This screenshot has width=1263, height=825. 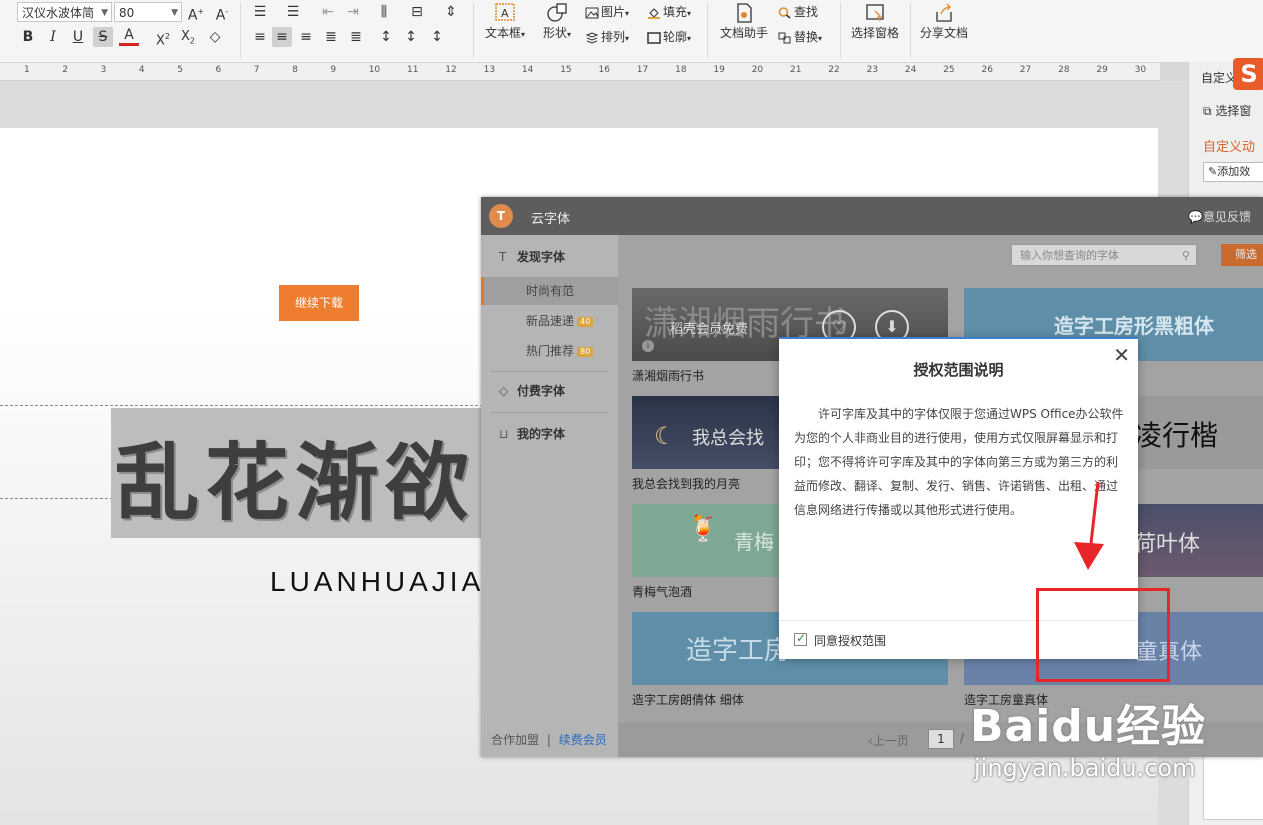 What do you see at coordinates (417, 12) in the screenshot?
I see `align-text-icon: ⊟` at bounding box center [417, 12].